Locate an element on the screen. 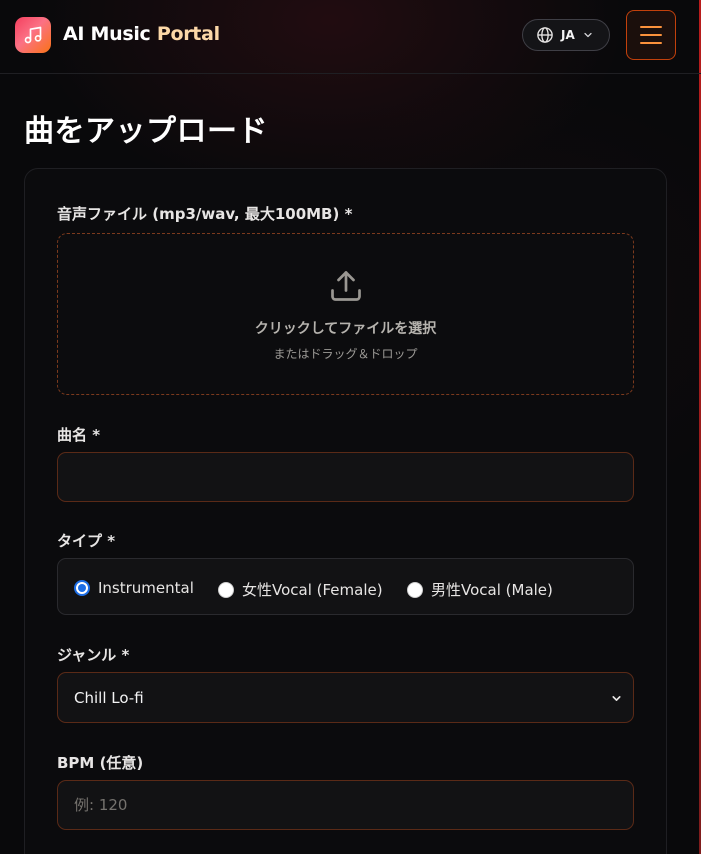 The image size is (701, 854). type-option-label: 女性Vocal (Female) is located at coordinates (312, 590).